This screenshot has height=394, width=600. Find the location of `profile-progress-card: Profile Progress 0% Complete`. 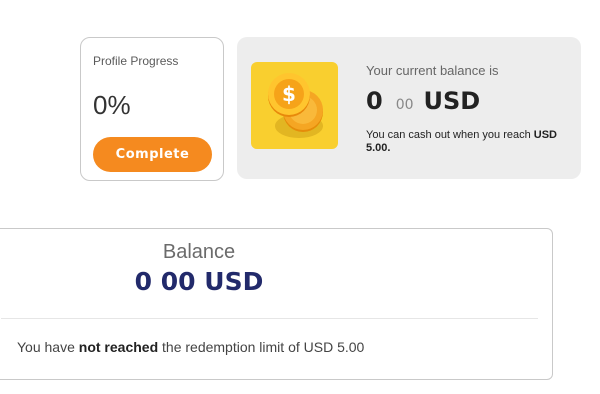

profile-progress-card: Profile Progress 0% Complete is located at coordinates (152, 109).